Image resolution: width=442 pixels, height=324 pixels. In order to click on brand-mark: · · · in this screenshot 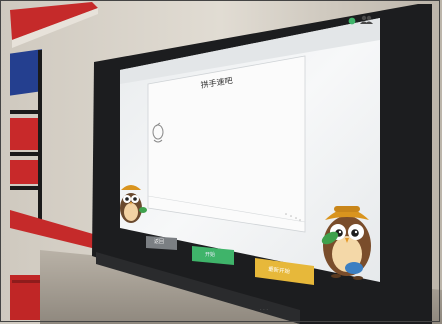, I will do `click(264, 310)`.